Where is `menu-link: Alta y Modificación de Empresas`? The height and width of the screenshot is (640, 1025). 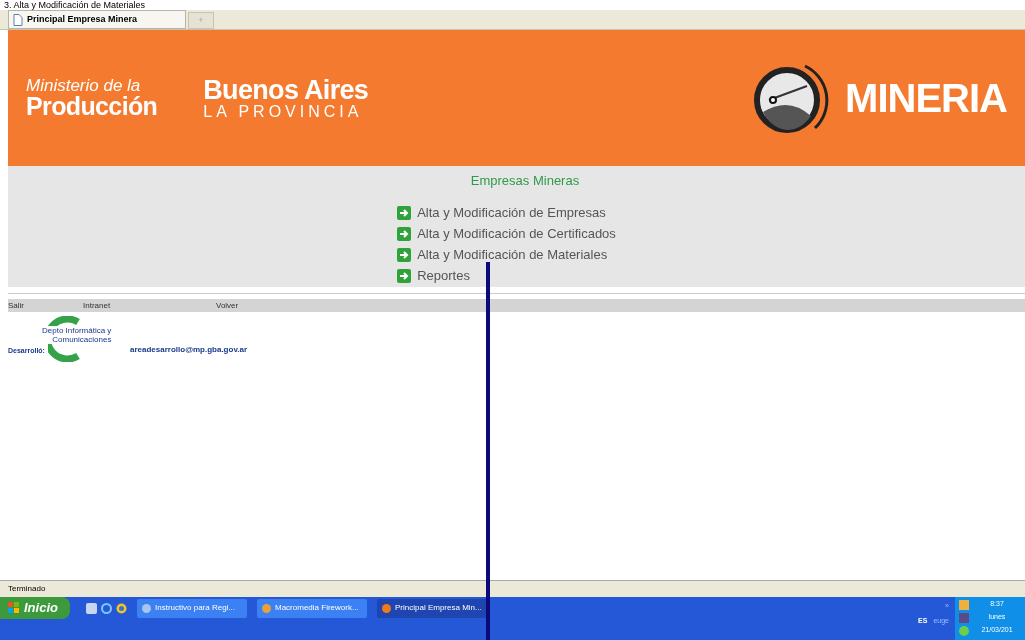 menu-link: Alta y Modificación de Empresas is located at coordinates (506, 212).